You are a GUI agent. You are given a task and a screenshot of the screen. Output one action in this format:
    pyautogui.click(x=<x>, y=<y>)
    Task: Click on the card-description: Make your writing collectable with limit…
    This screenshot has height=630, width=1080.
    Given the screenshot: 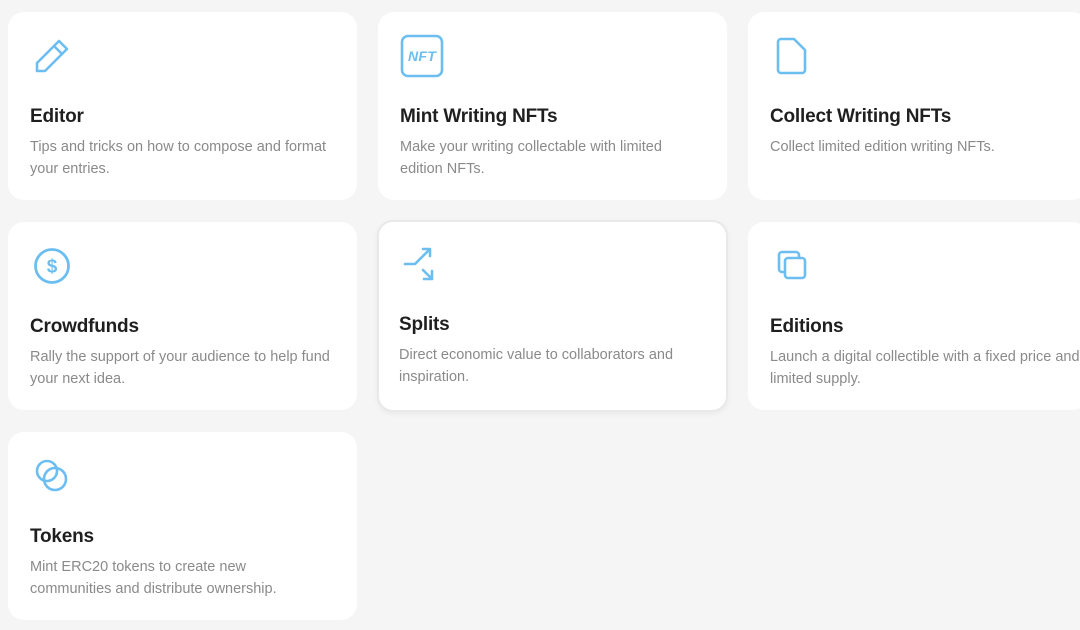 What is the action you would take?
    pyautogui.click(x=531, y=158)
    